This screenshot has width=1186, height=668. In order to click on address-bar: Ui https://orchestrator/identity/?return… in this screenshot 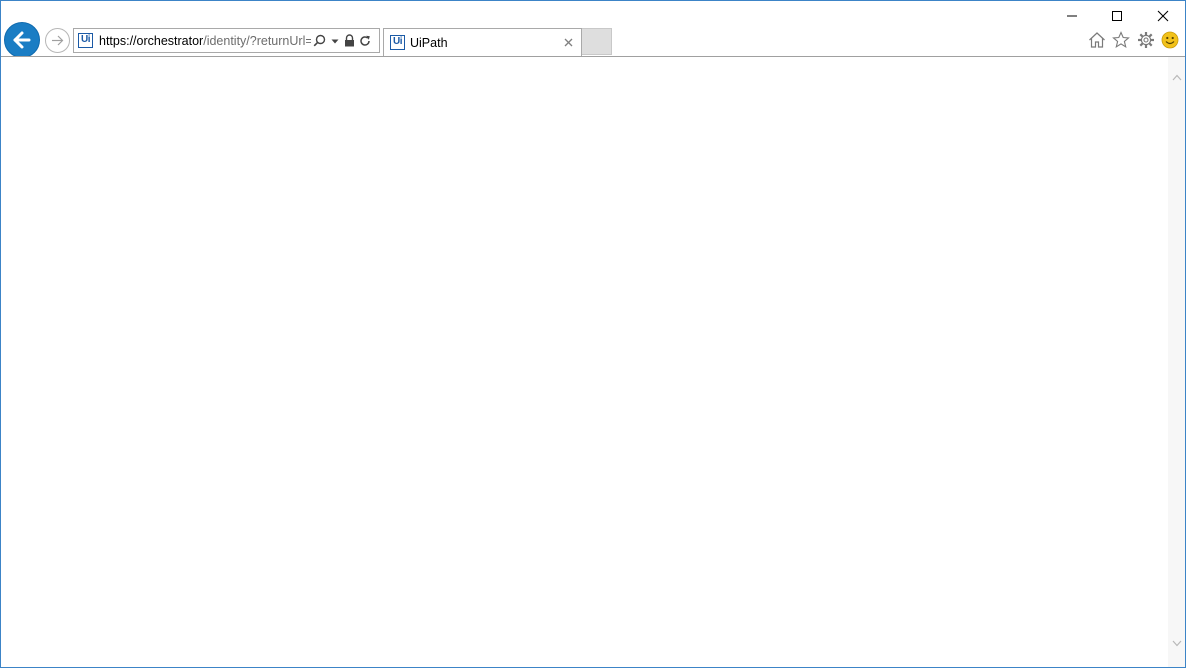, I will do `click(226, 40)`.